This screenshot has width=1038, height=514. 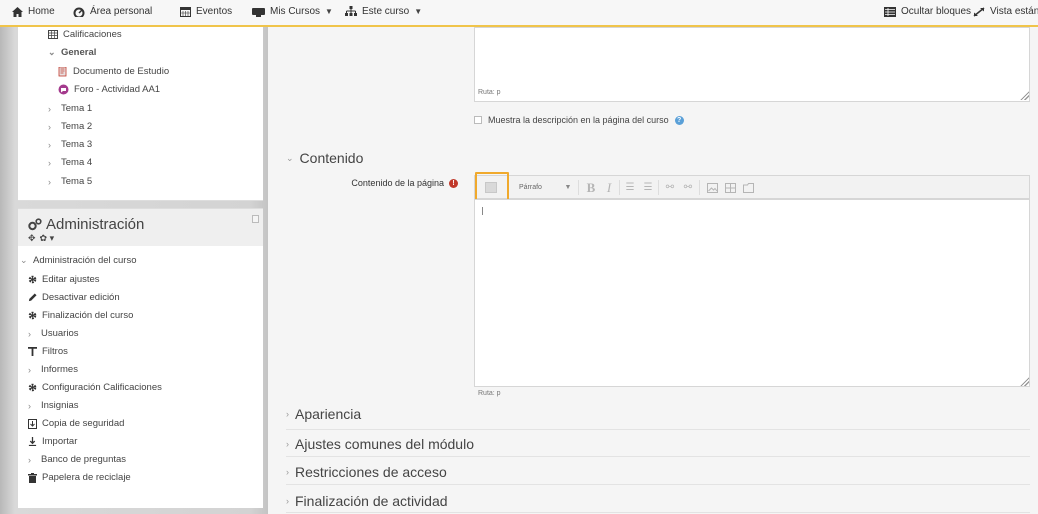 What do you see at coordinates (52, 441) in the screenshot?
I see `admin-item-import: Importar` at bounding box center [52, 441].